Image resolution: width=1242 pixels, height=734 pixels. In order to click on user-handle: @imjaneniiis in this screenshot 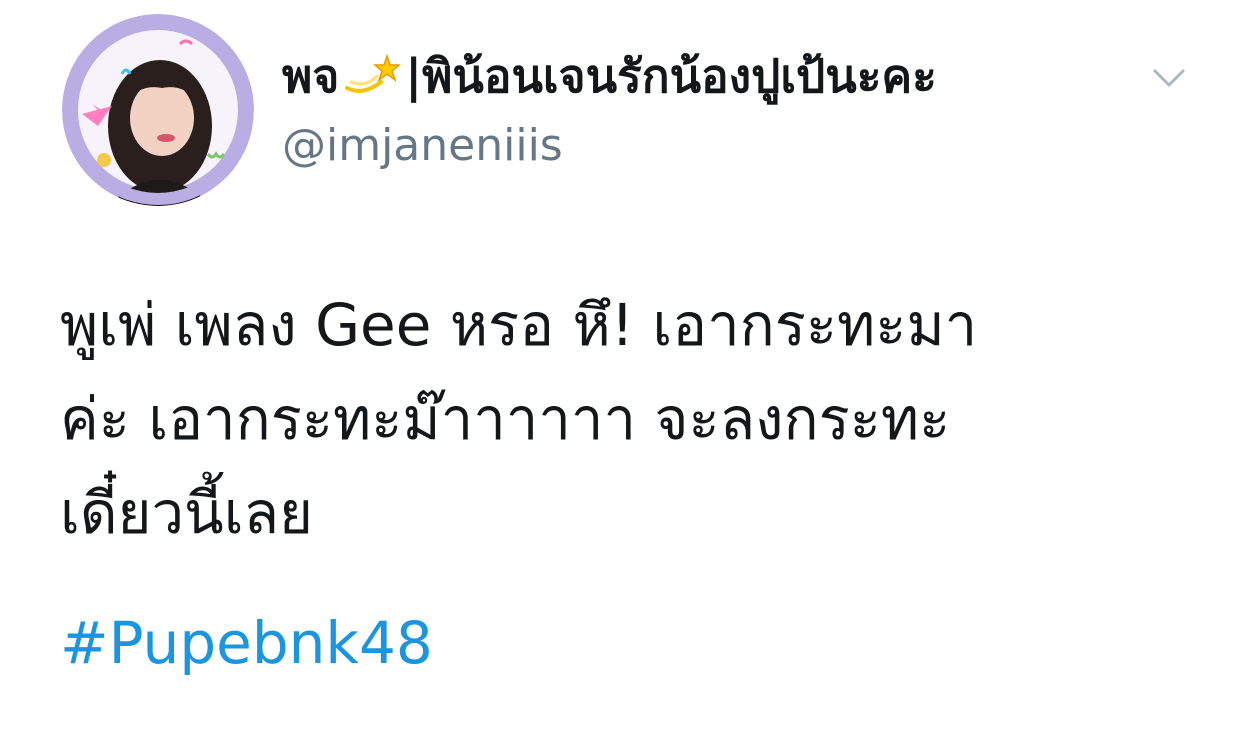, I will do `click(422, 146)`.